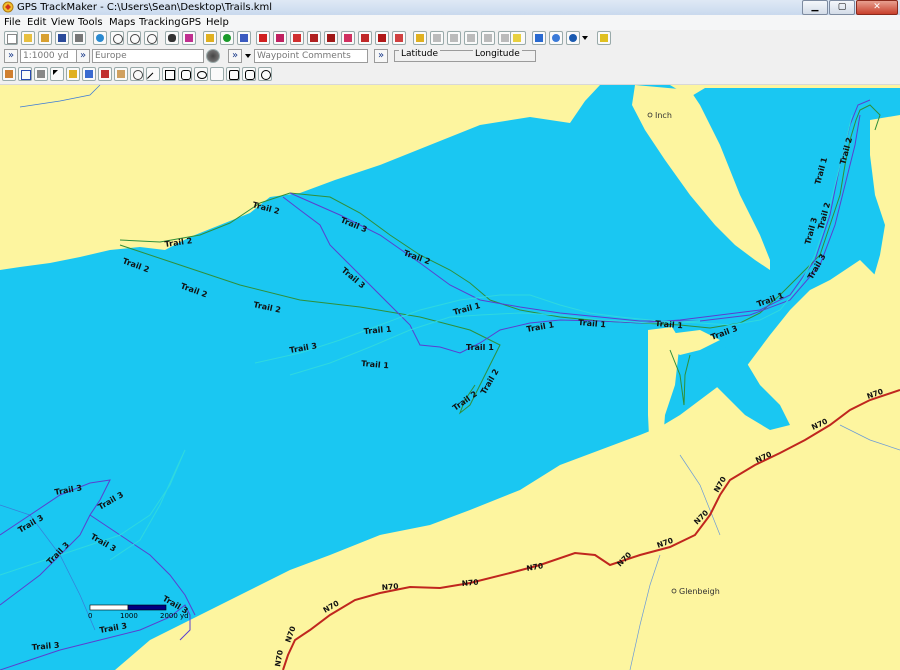 This screenshot has height=670, width=900. I want to click on minimize-button: ▁, so click(815, 7).